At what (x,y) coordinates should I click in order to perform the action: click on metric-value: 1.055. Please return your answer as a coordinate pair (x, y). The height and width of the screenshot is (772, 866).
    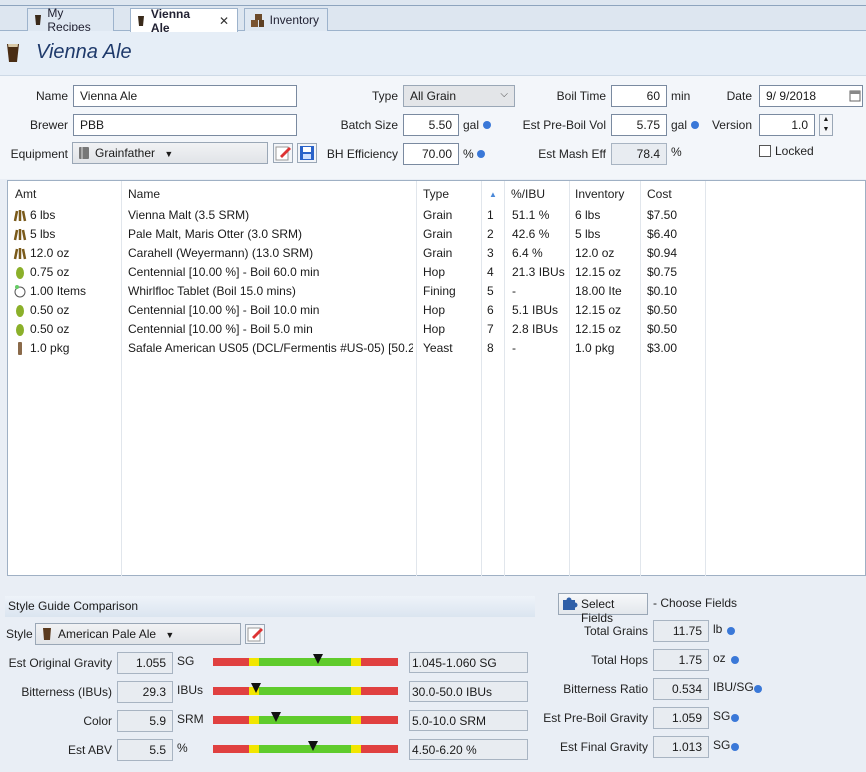
    Looking at the image, I should click on (145, 663).